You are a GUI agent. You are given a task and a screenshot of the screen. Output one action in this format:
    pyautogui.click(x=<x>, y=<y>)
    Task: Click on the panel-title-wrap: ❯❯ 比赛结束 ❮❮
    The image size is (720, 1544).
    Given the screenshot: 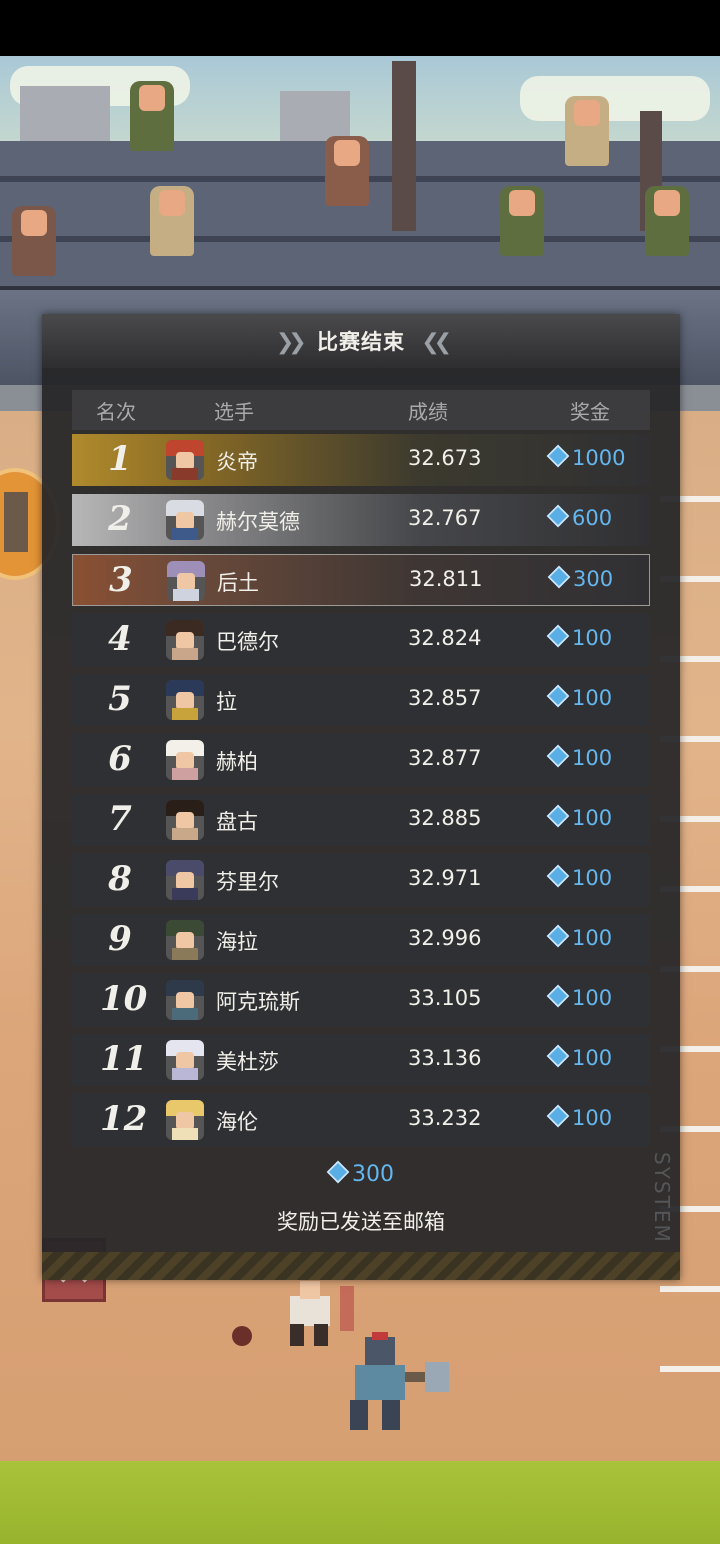 What is the action you would take?
    pyautogui.click(x=361, y=341)
    